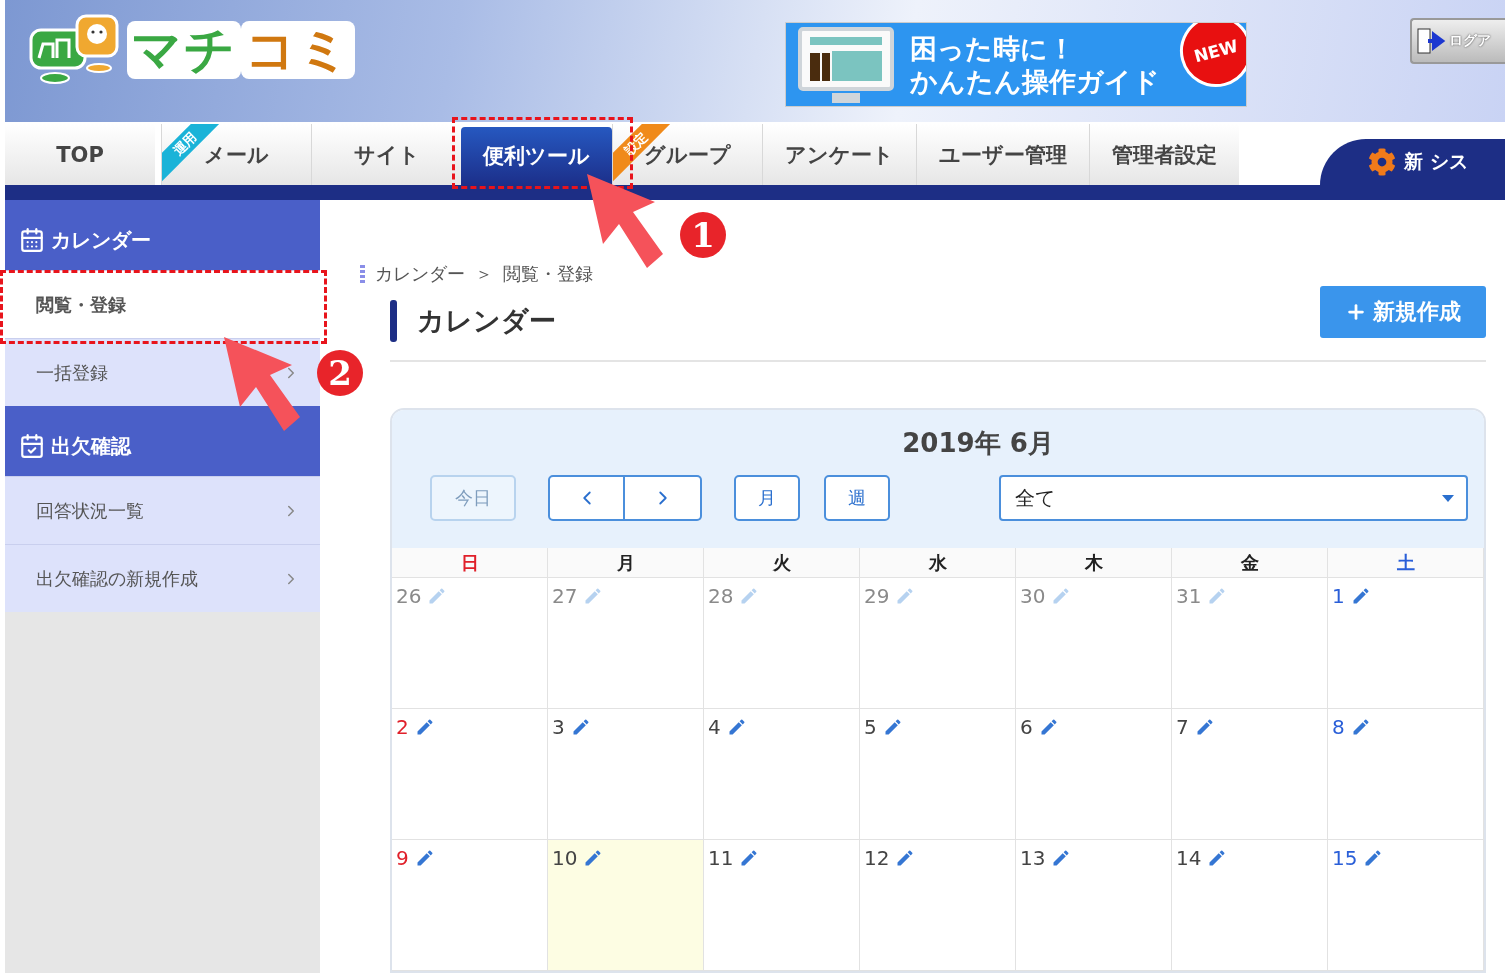 The width and height of the screenshot is (1505, 973). I want to click on calendar-check-icon, so click(32, 446).